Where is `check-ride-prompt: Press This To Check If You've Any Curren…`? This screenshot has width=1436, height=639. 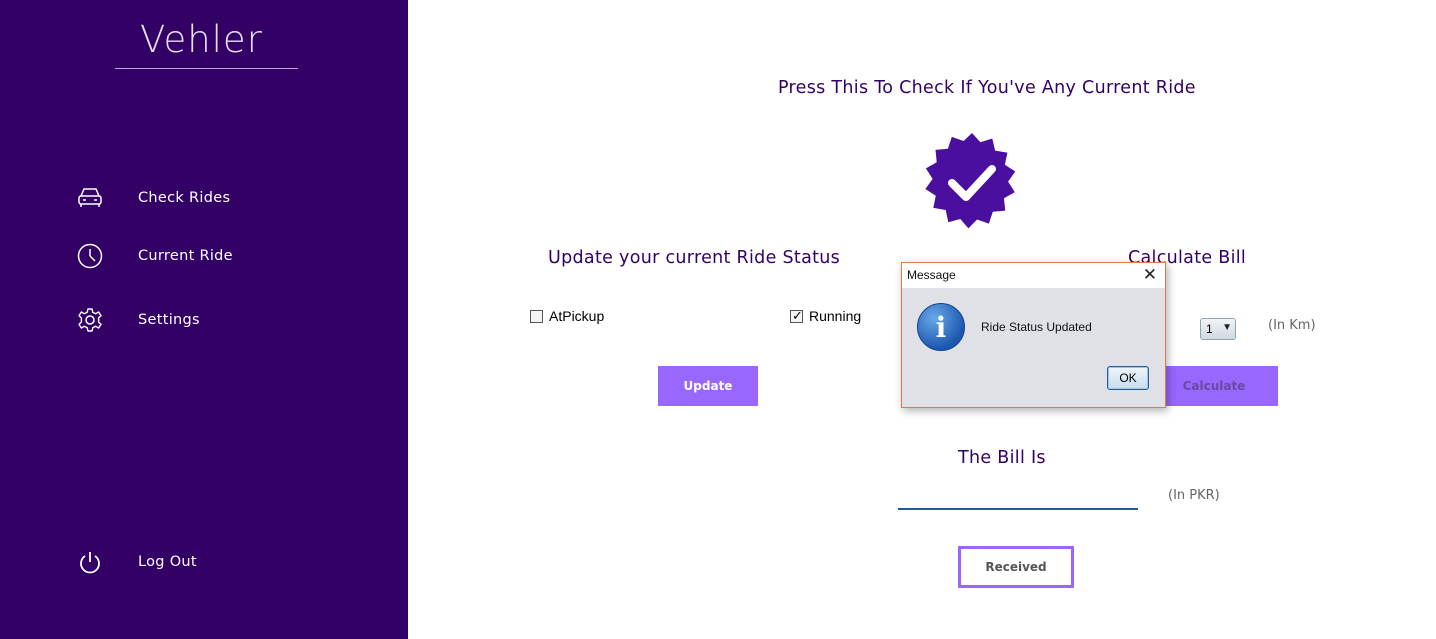 check-ride-prompt: Press This To Check If You've Any Curren… is located at coordinates (987, 88).